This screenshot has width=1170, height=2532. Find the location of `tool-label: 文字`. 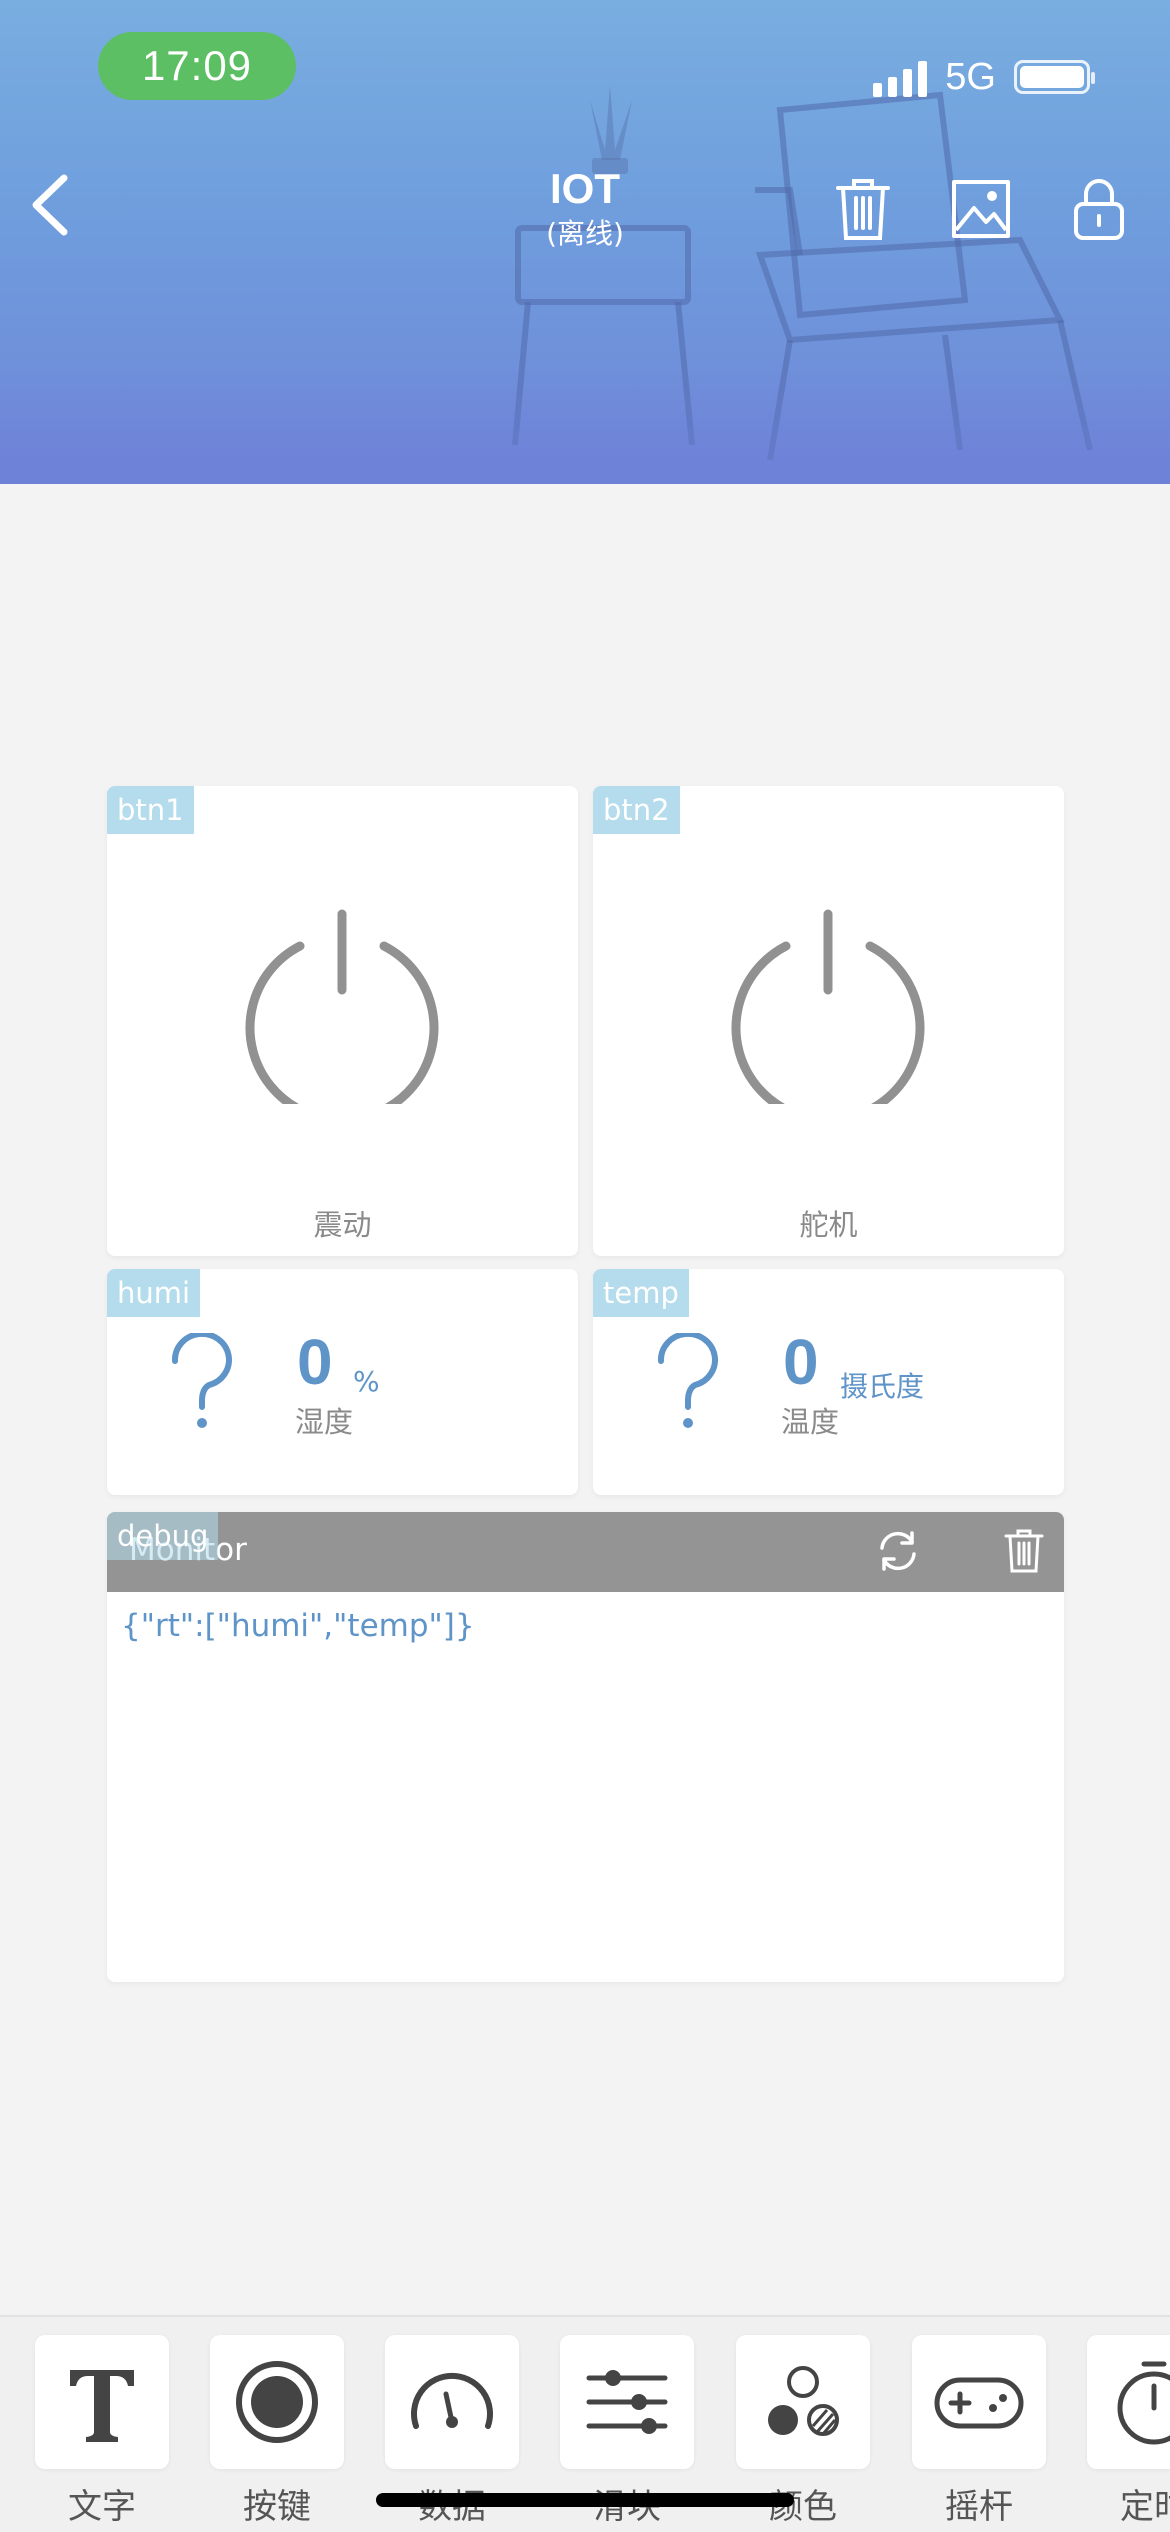

tool-label: 文字 is located at coordinates (102, 2507).